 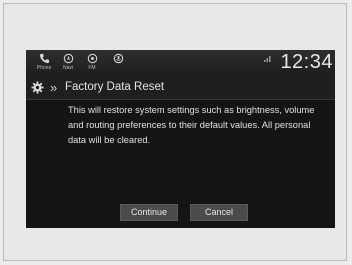 I want to click on signal-icon, so click(x=268, y=59).